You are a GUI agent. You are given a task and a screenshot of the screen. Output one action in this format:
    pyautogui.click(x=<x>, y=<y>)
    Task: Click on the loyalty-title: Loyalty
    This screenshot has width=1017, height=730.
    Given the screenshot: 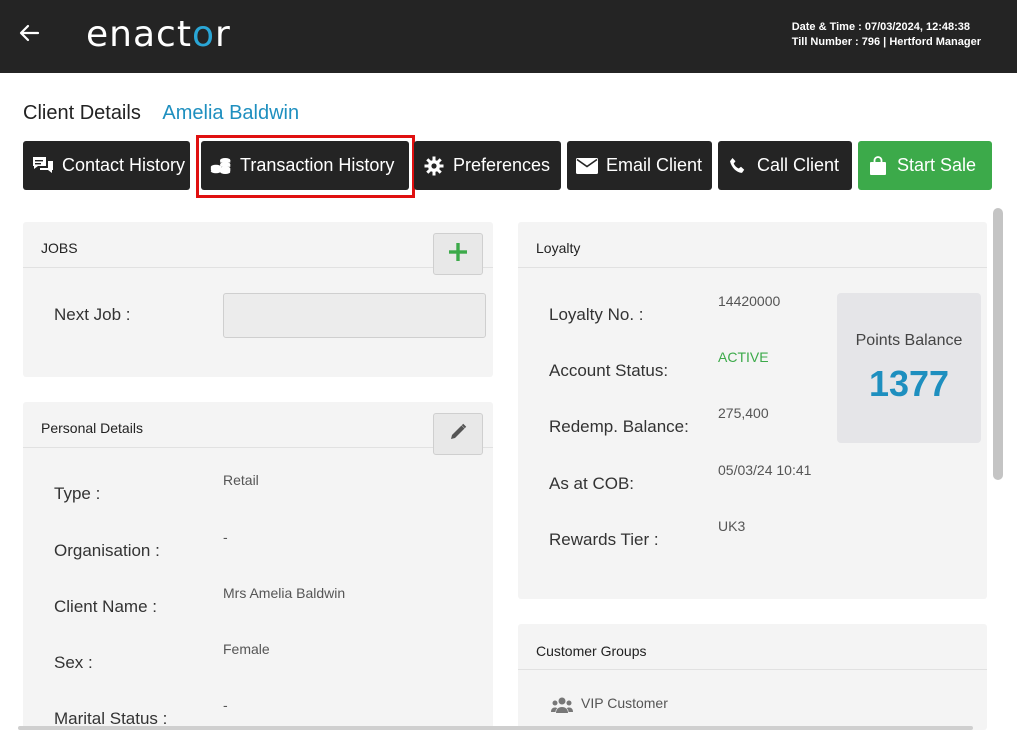 What is the action you would take?
    pyautogui.click(x=558, y=248)
    